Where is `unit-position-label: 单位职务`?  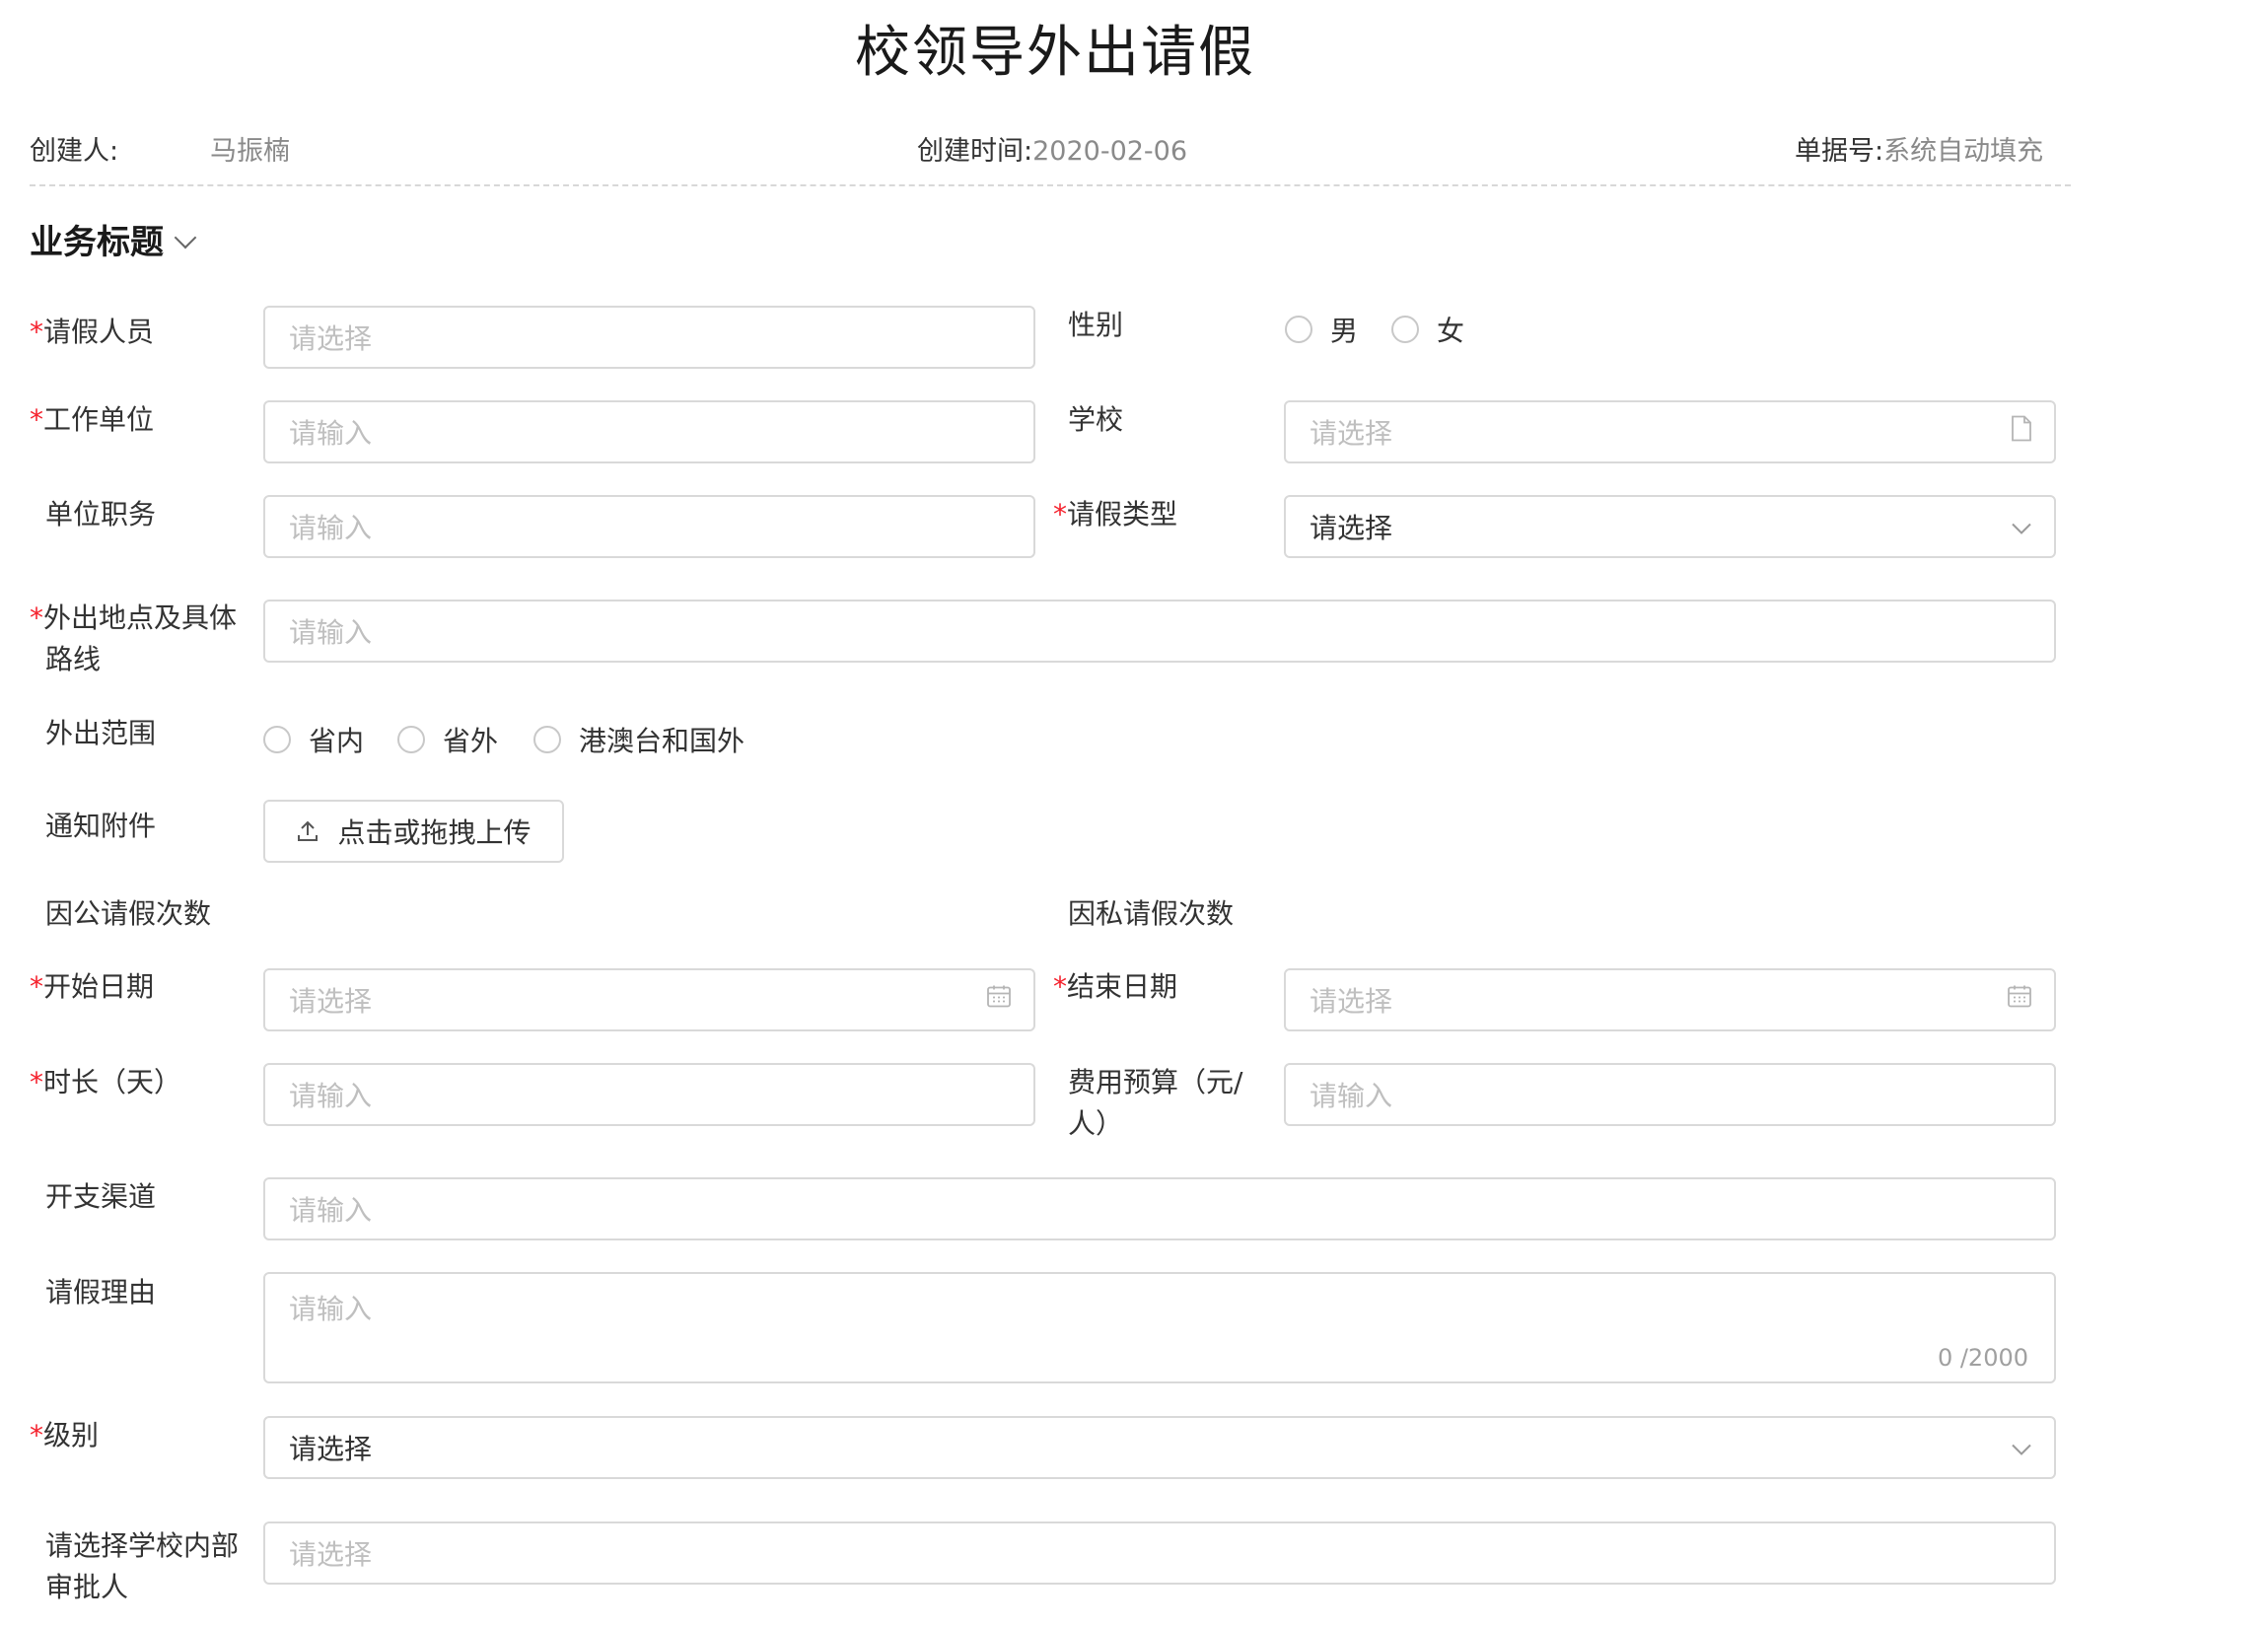
unit-position-label: 单位职务 is located at coordinates (101, 514).